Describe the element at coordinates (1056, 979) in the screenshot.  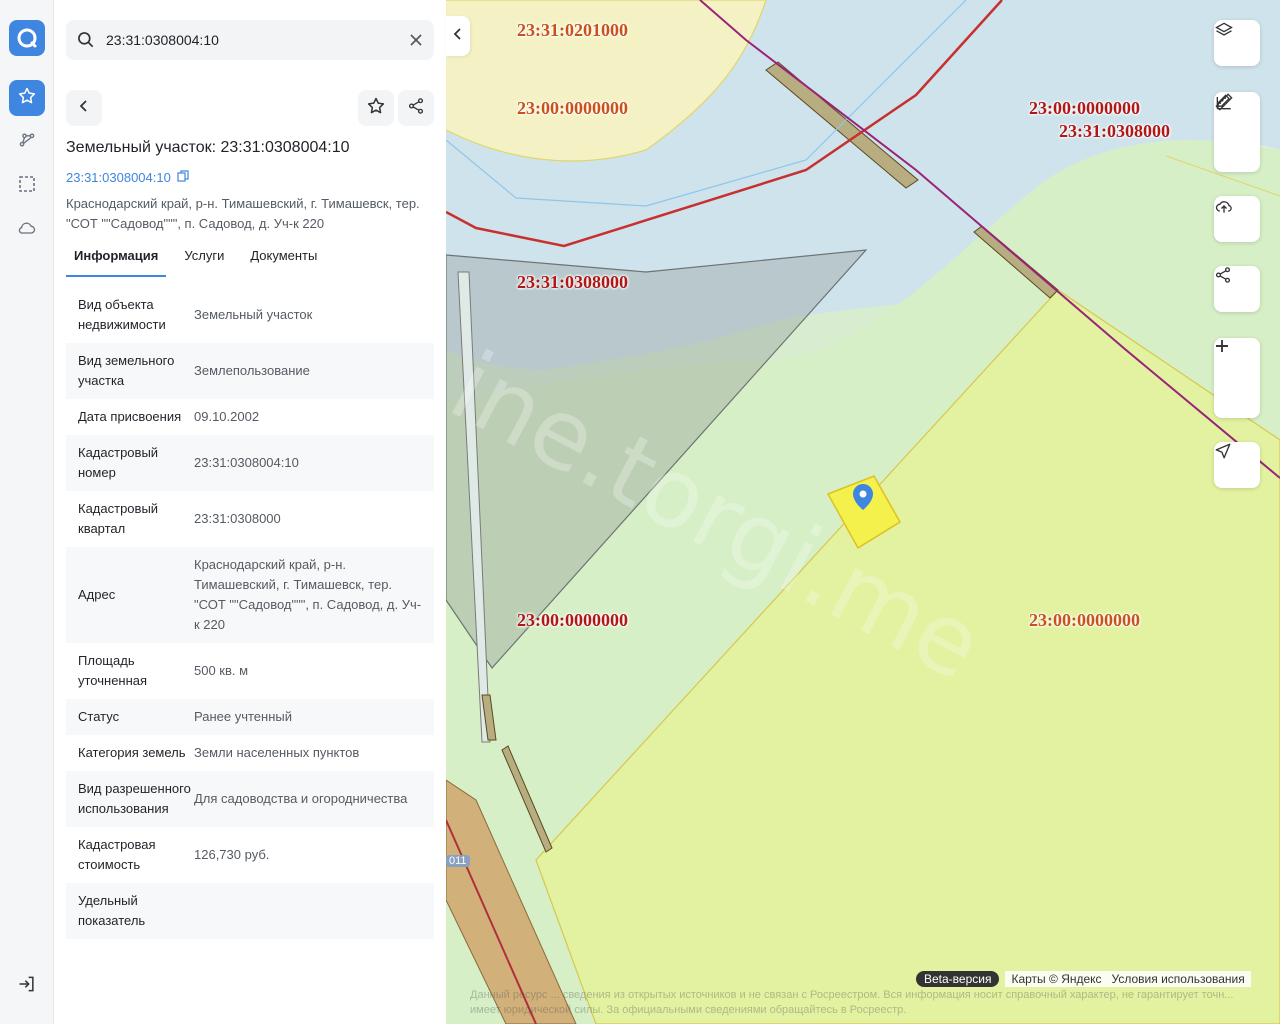
I see `map-copyright: Карты © Яндекс` at that location.